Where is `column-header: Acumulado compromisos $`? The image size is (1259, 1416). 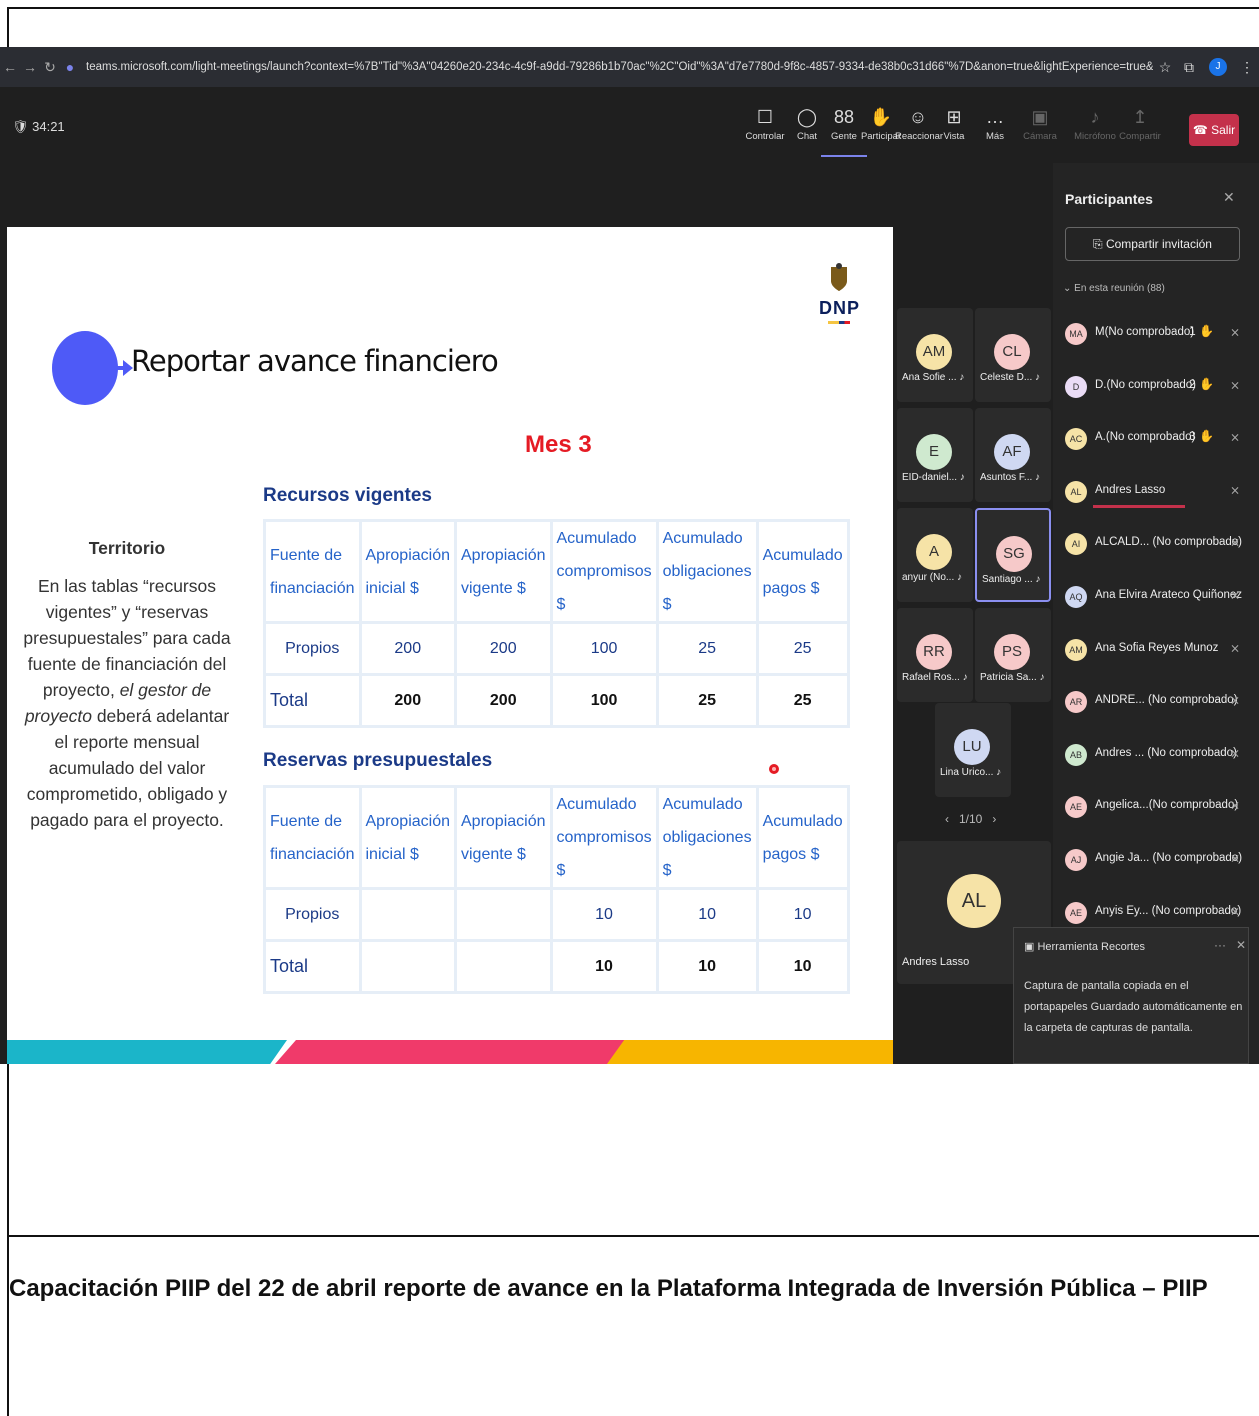 column-header: Acumulado compromisos $ is located at coordinates (604, 571).